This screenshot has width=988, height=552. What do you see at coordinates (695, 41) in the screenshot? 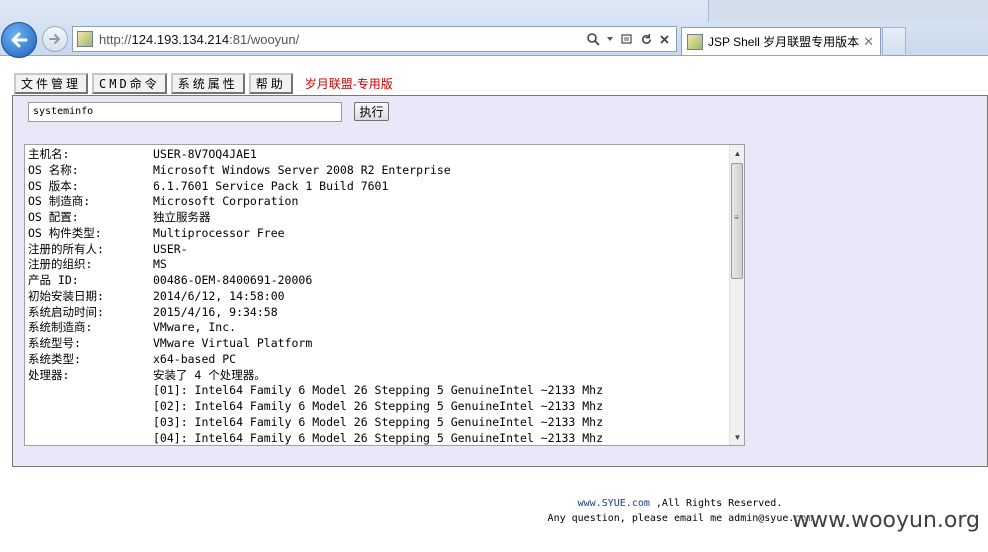
I see `tab-favicon-icon` at bounding box center [695, 41].